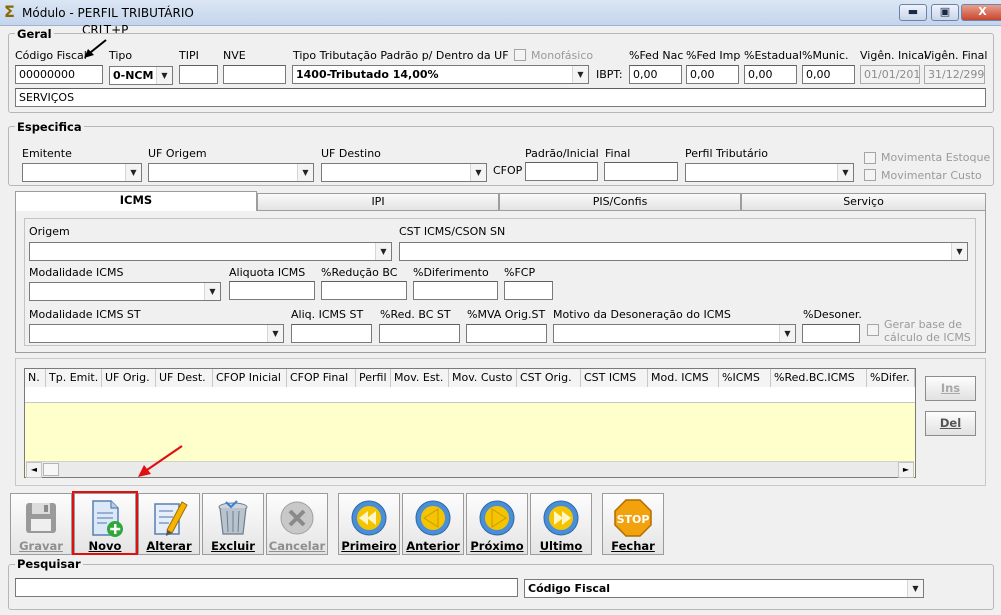 This screenshot has width=1001, height=615. I want to click on modalidade-icms-st-select: ▼, so click(156, 333).